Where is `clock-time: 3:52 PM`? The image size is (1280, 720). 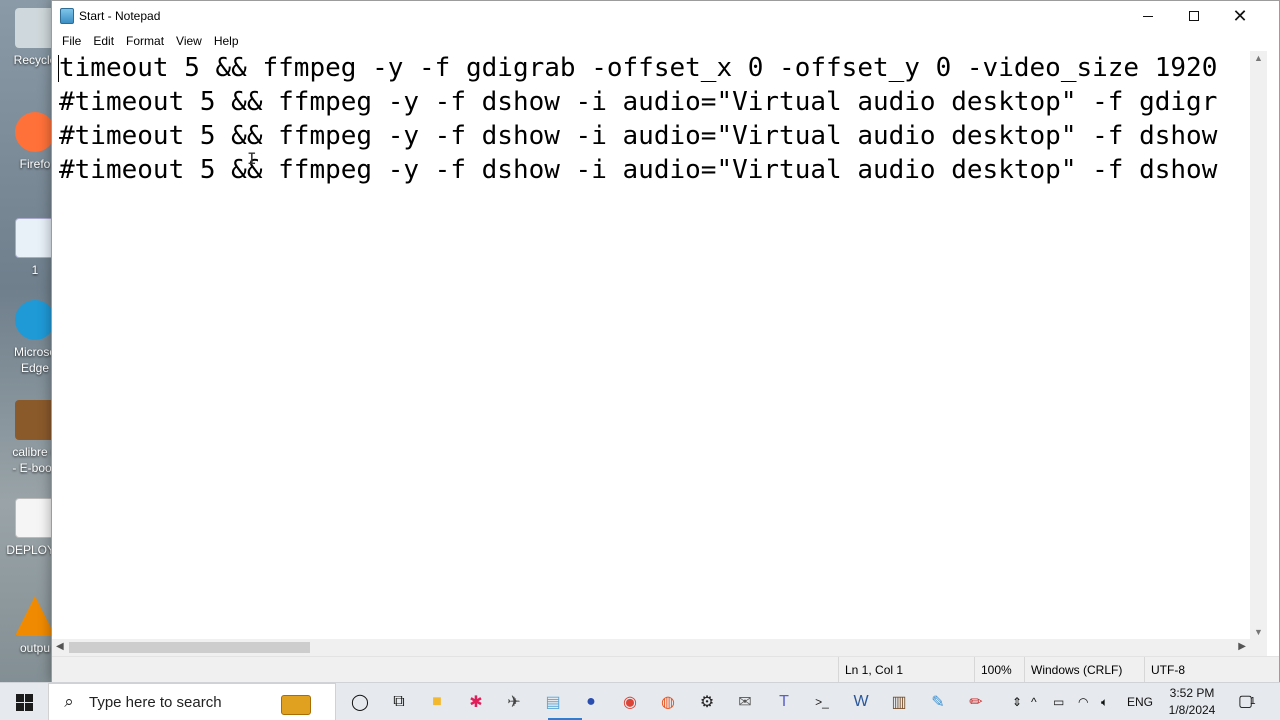
clock-time: 3:52 PM is located at coordinates (1192, 693).